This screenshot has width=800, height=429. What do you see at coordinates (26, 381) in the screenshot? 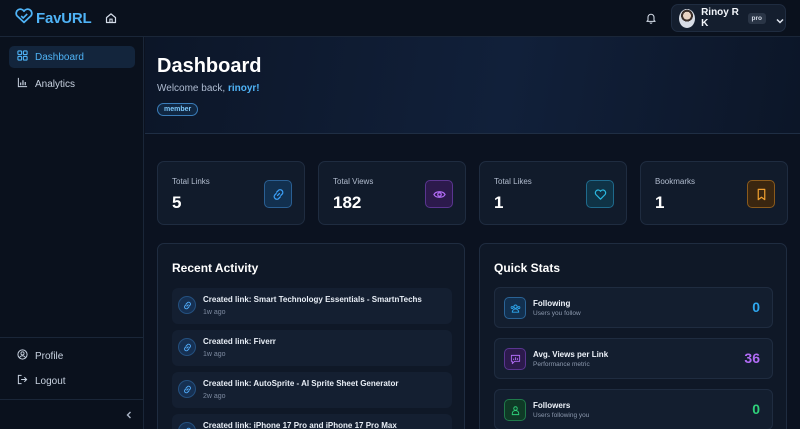
I see `logout-icon` at bounding box center [26, 381].